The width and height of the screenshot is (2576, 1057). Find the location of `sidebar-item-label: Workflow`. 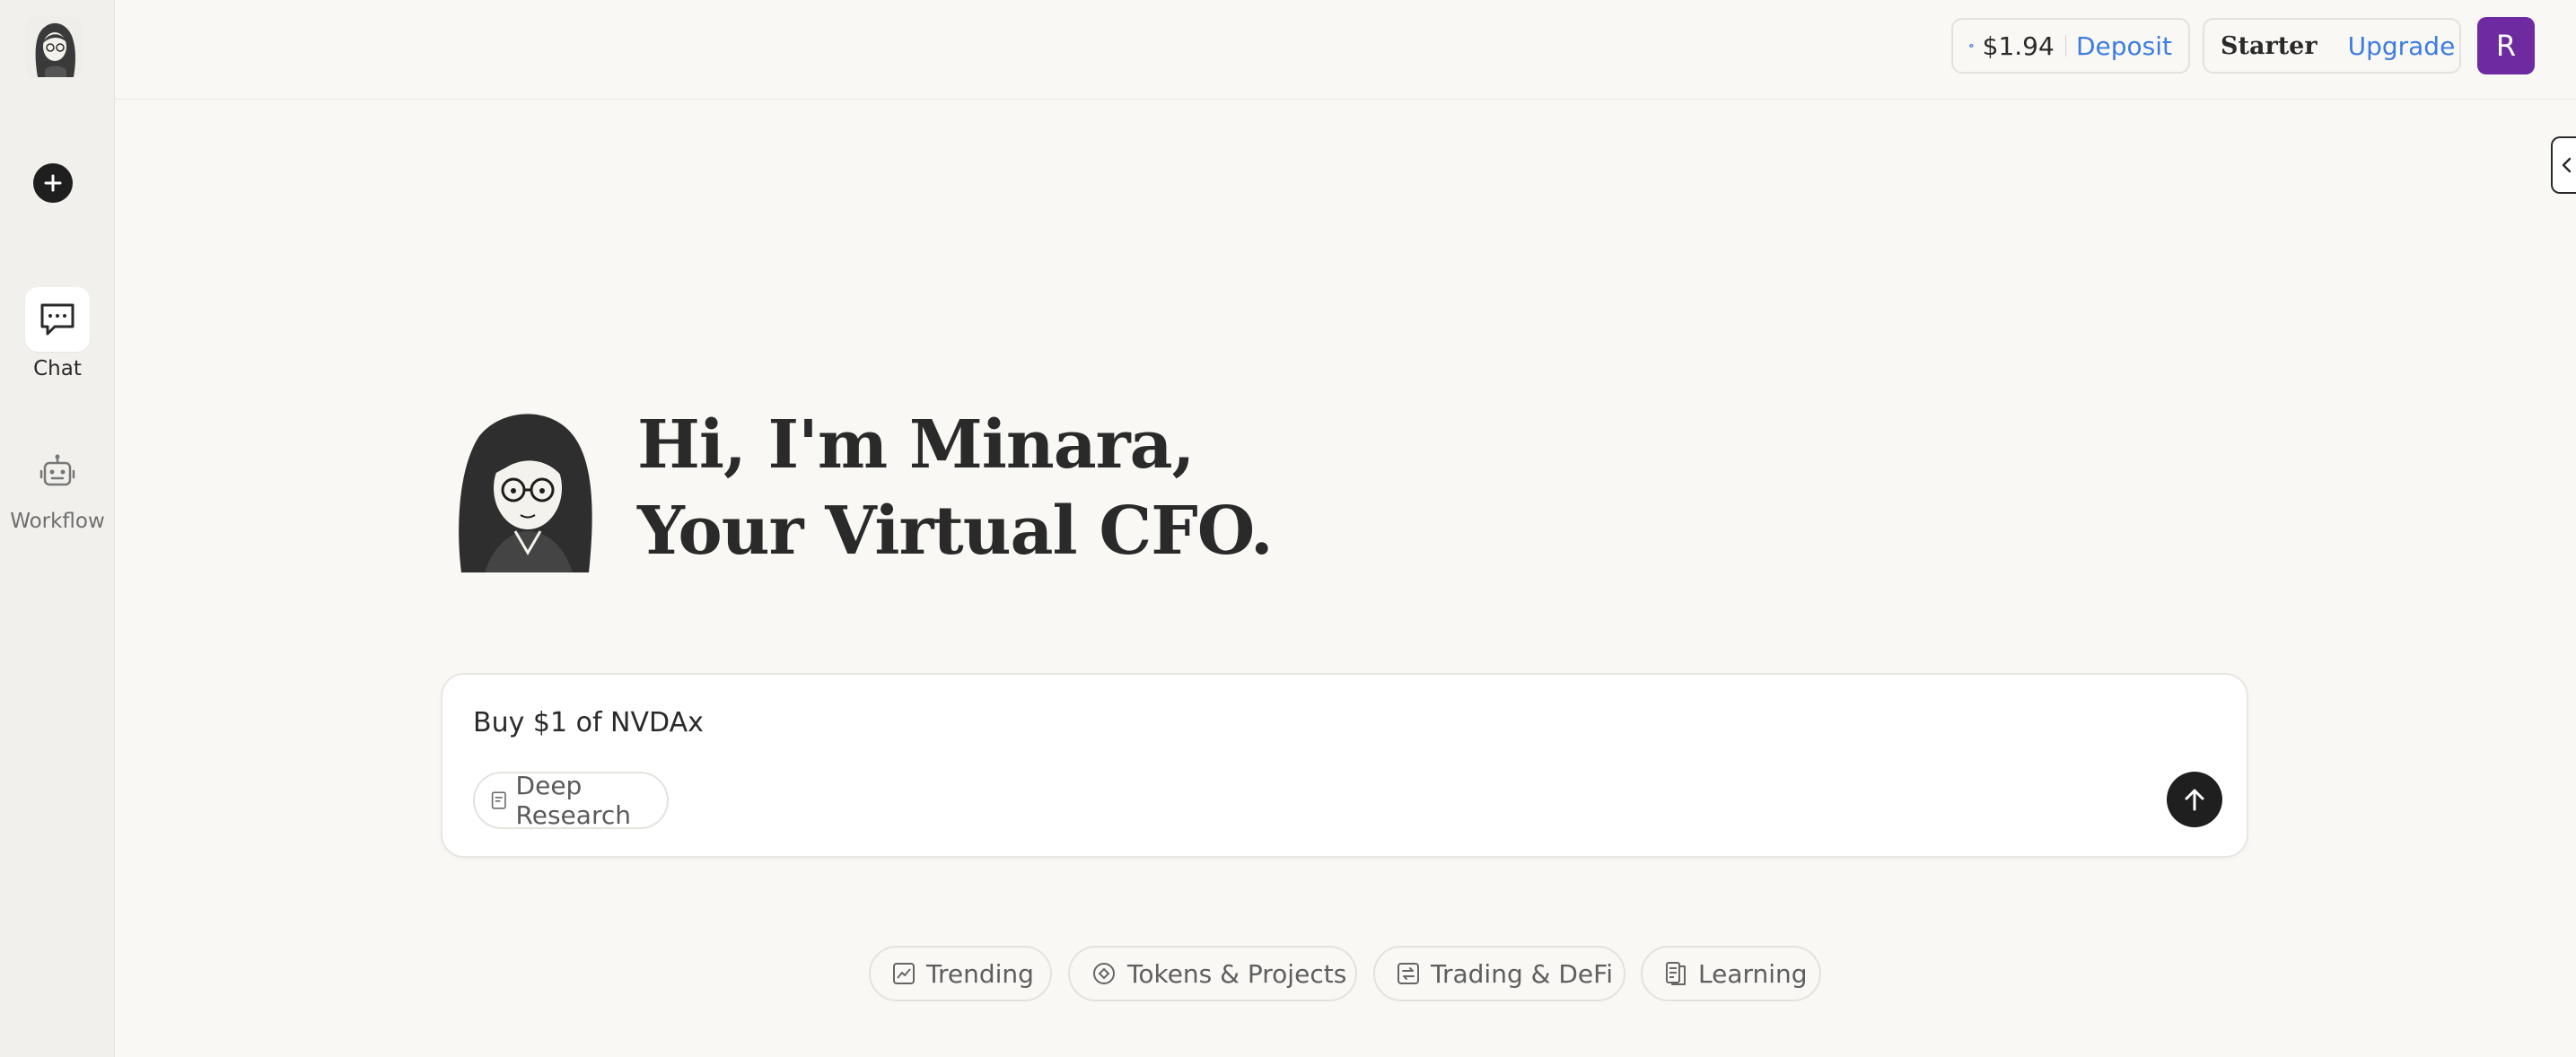

sidebar-item-label: Workflow is located at coordinates (57, 521).